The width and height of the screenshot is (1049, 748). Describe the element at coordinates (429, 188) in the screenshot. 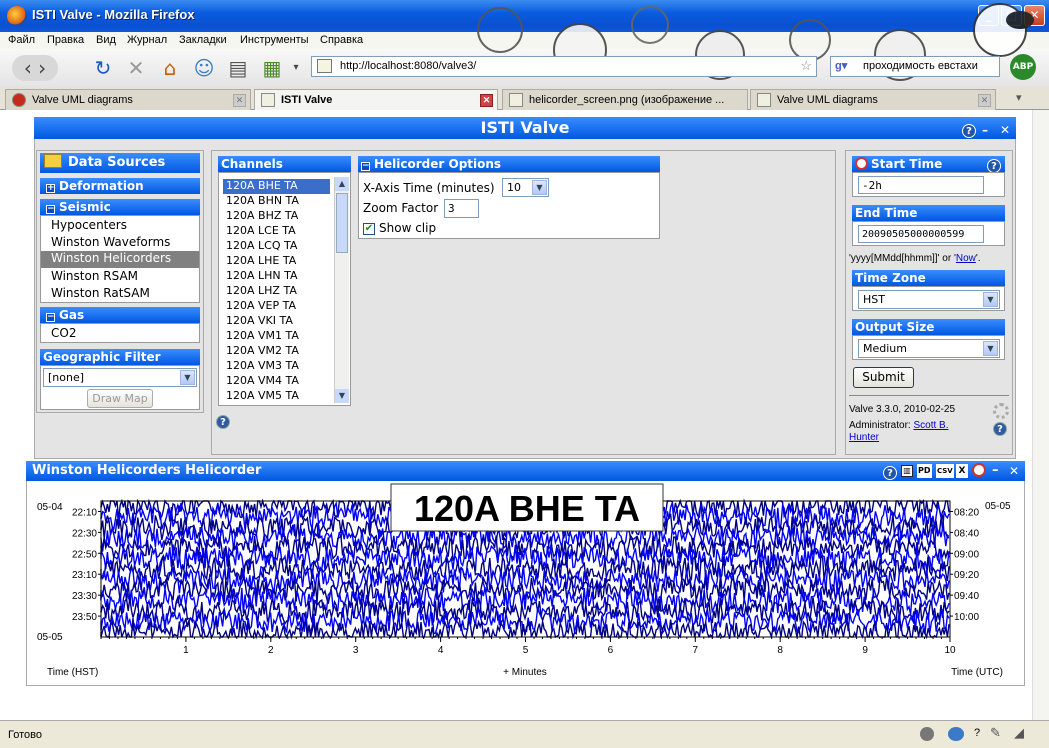

I see `x-axis-label: X-Axis Time (minutes)` at that location.